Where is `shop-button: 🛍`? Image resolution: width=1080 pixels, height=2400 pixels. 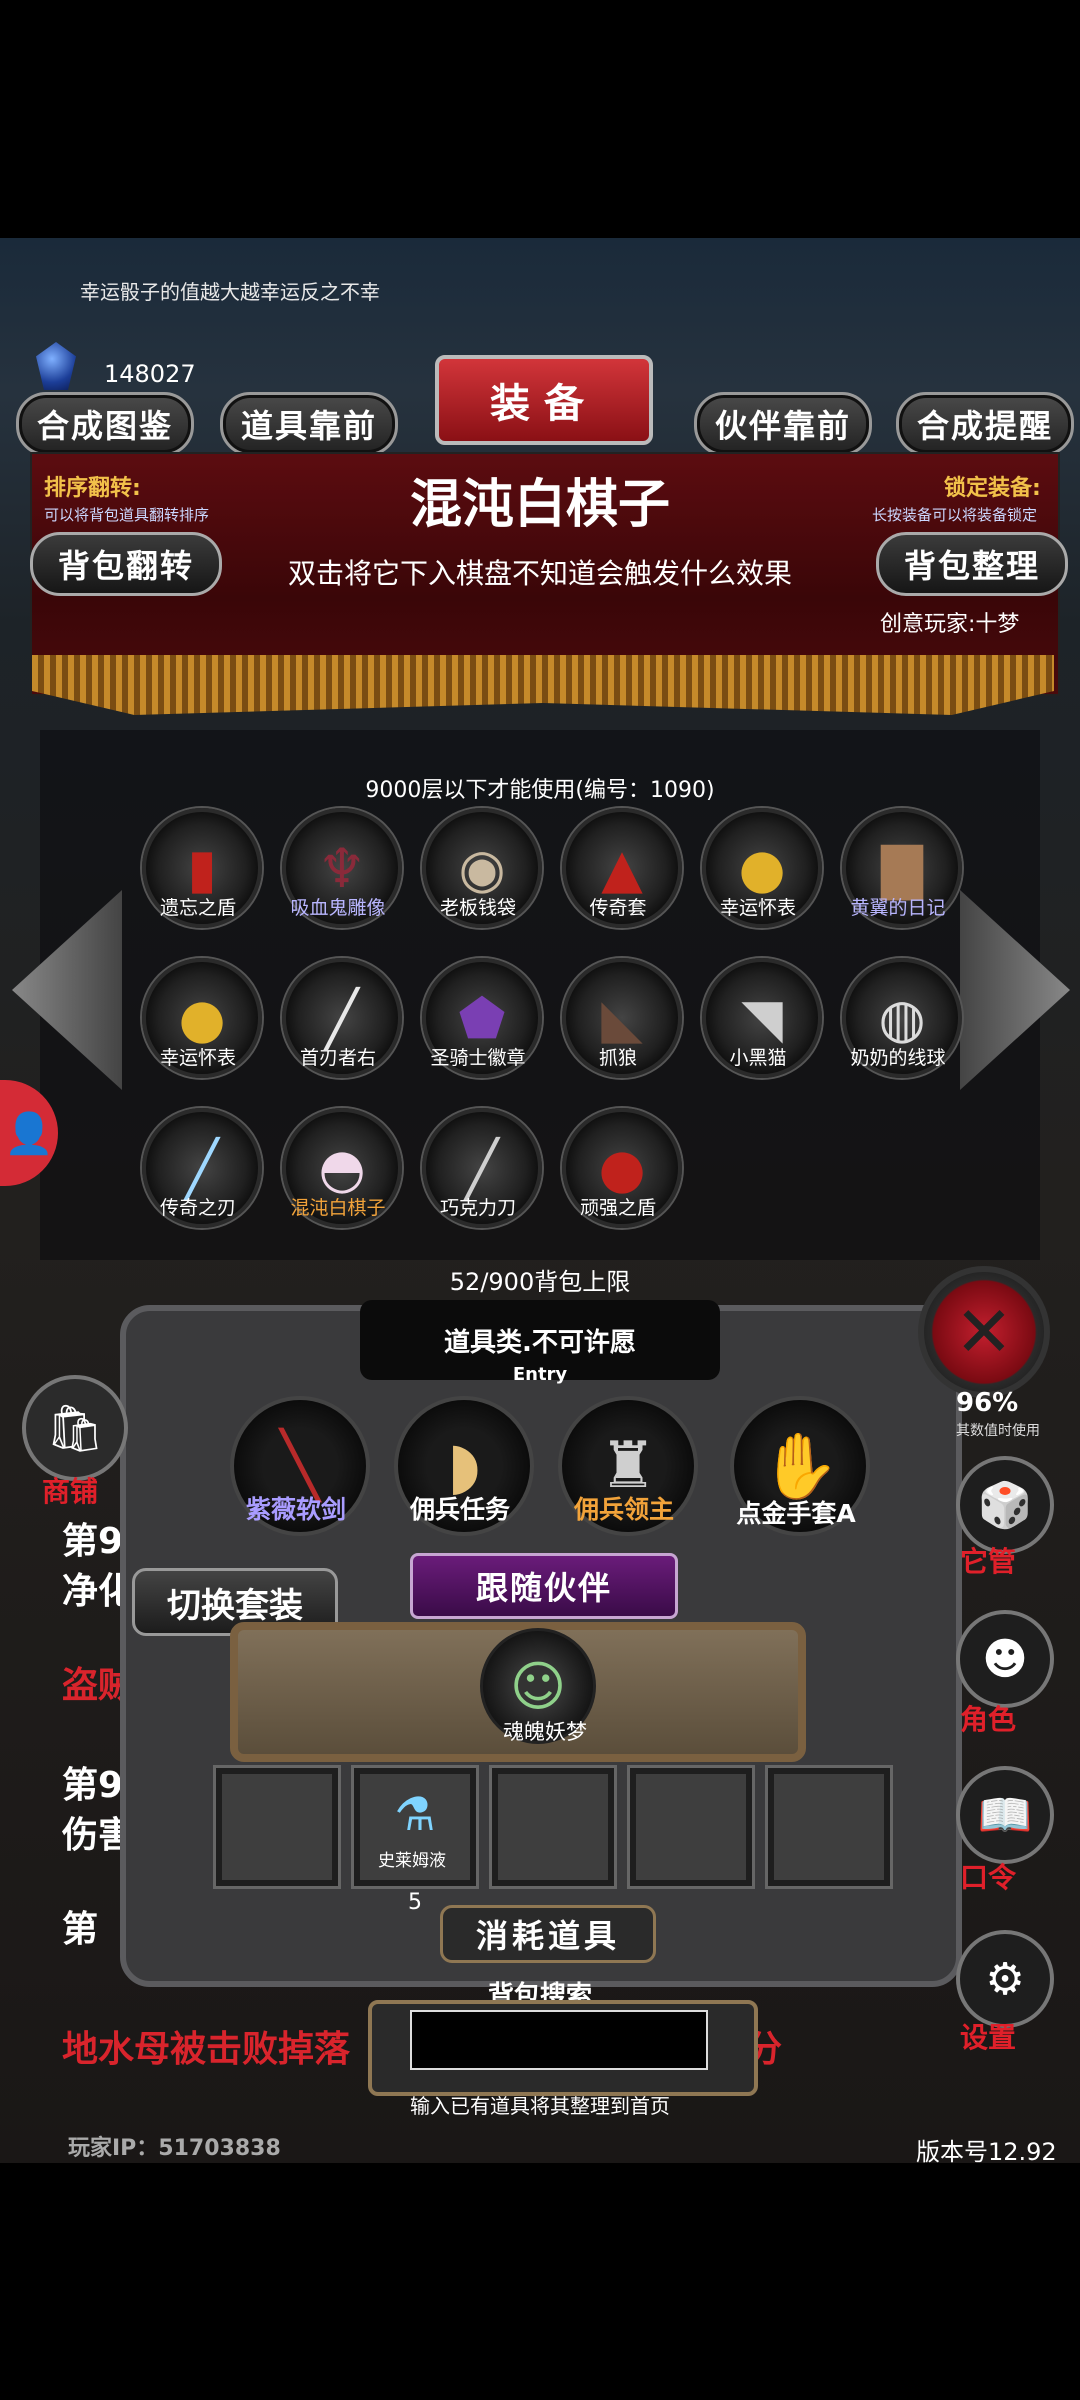 shop-button: 🛍 is located at coordinates (75, 1428).